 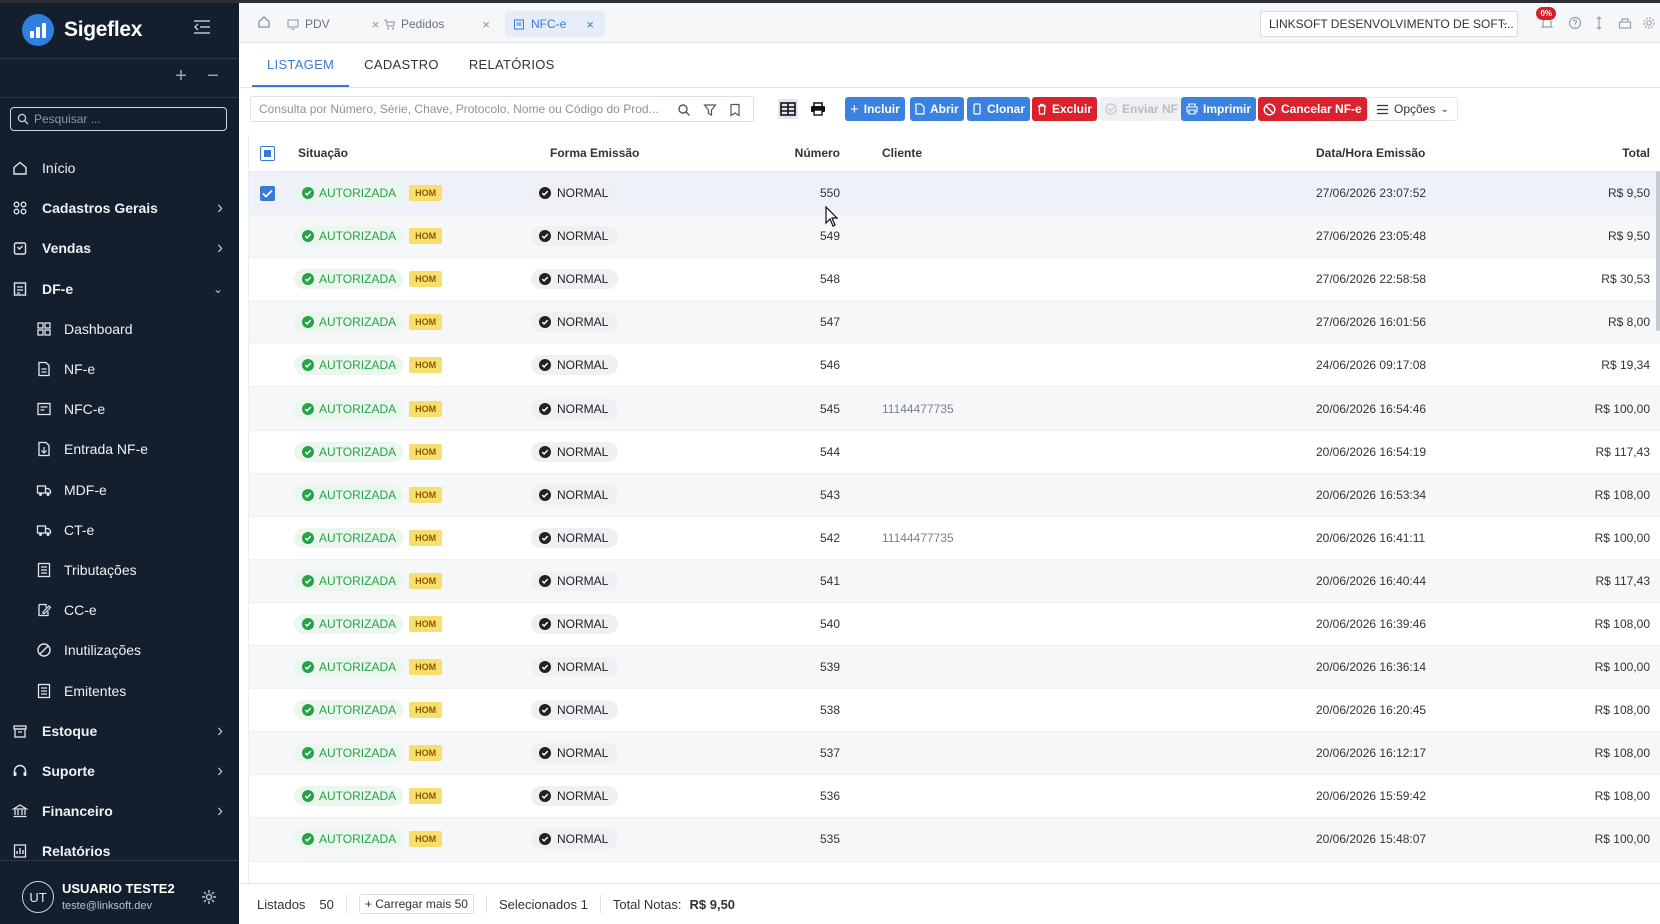 What do you see at coordinates (209, 897) in the screenshot?
I see `user-settings-icon` at bounding box center [209, 897].